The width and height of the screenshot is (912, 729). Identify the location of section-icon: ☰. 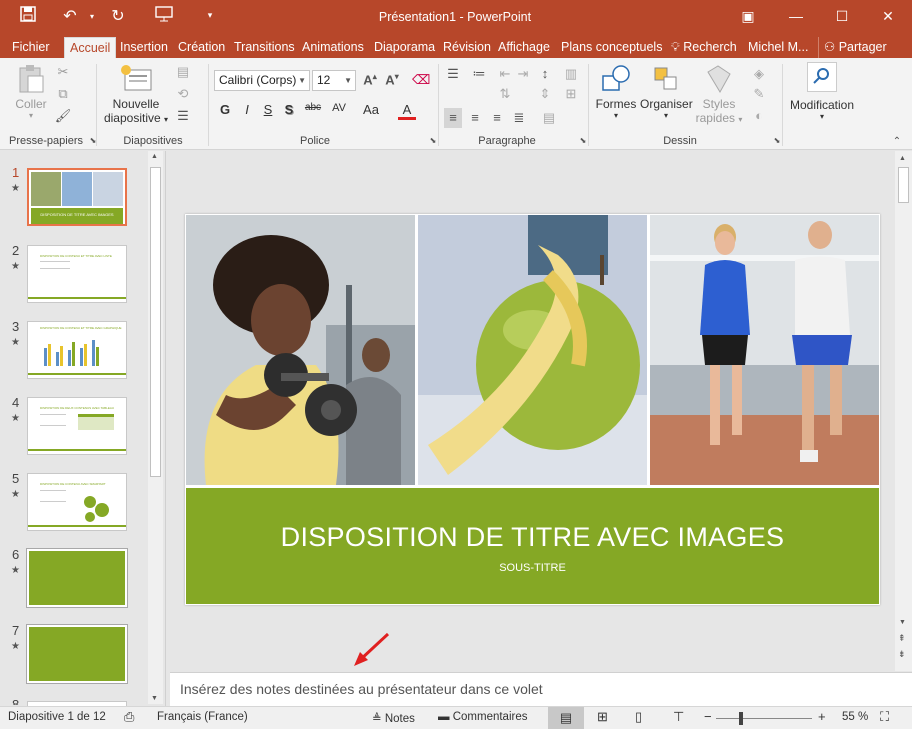
(183, 116).